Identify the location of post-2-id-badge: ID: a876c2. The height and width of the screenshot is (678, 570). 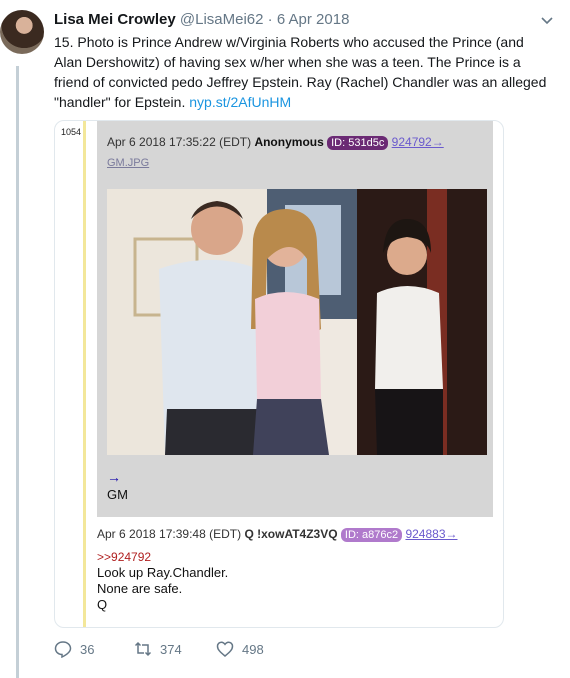
(371, 535).